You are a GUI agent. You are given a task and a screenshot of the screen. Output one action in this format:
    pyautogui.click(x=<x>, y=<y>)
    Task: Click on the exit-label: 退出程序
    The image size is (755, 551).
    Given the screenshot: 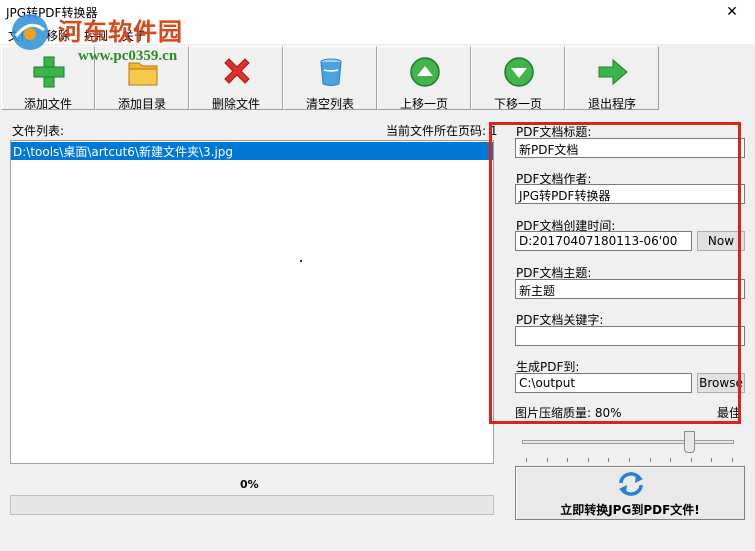 What is the action you would take?
    pyautogui.click(x=611, y=104)
    